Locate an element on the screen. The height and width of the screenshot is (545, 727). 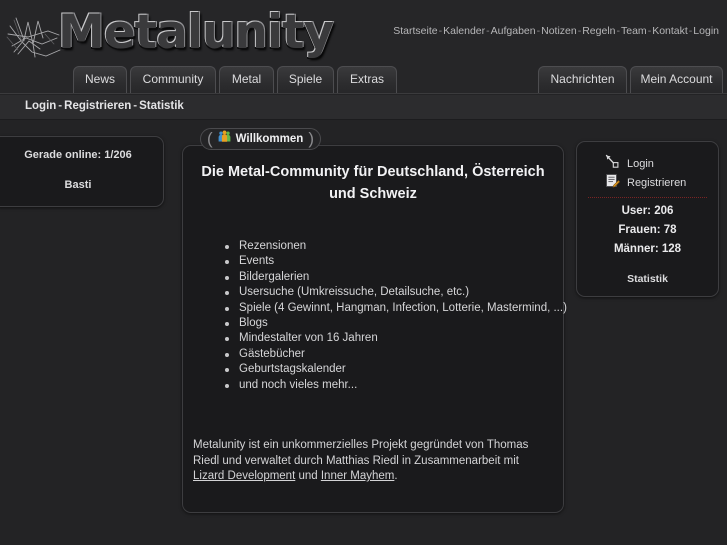
sidebar-item-register: Registrieren is located at coordinates (645, 183).